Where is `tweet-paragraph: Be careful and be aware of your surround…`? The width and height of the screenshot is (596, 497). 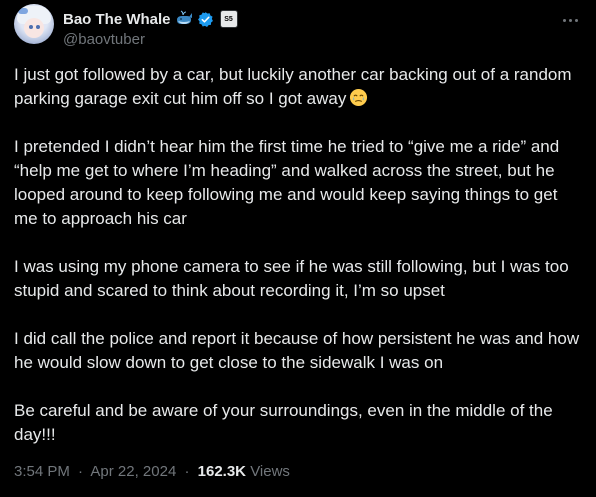 tweet-paragraph: Be careful and be aware of your surround… is located at coordinates (283, 422).